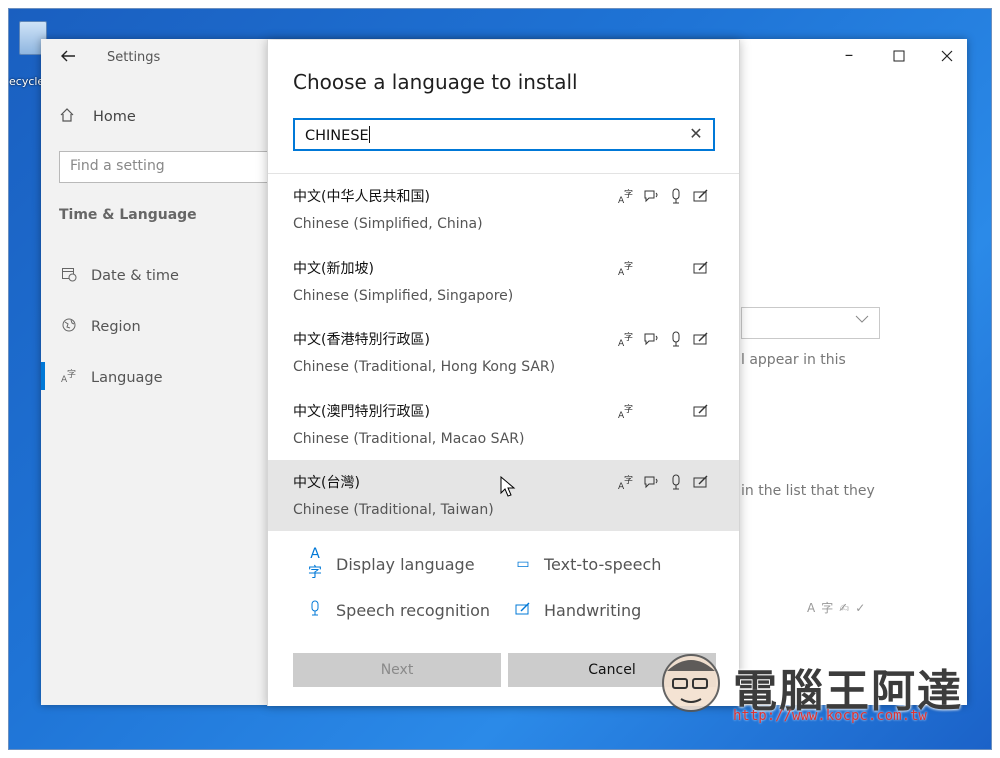 This screenshot has height=758, width=1000. I want to click on nav-selection-indicator, so click(43, 376).